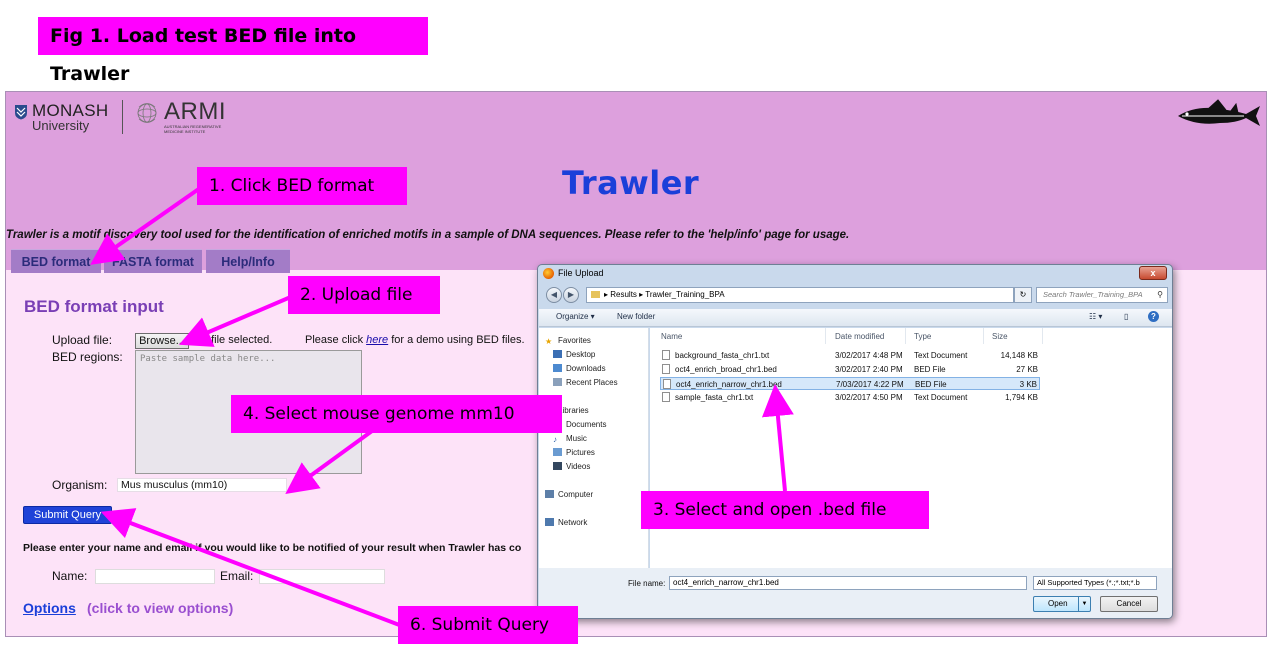 The width and height of the screenshot is (1280, 659). Describe the element at coordinates (302, 186) in the screenshot. I see `callout-step1: 1. Click BED format` at that location.